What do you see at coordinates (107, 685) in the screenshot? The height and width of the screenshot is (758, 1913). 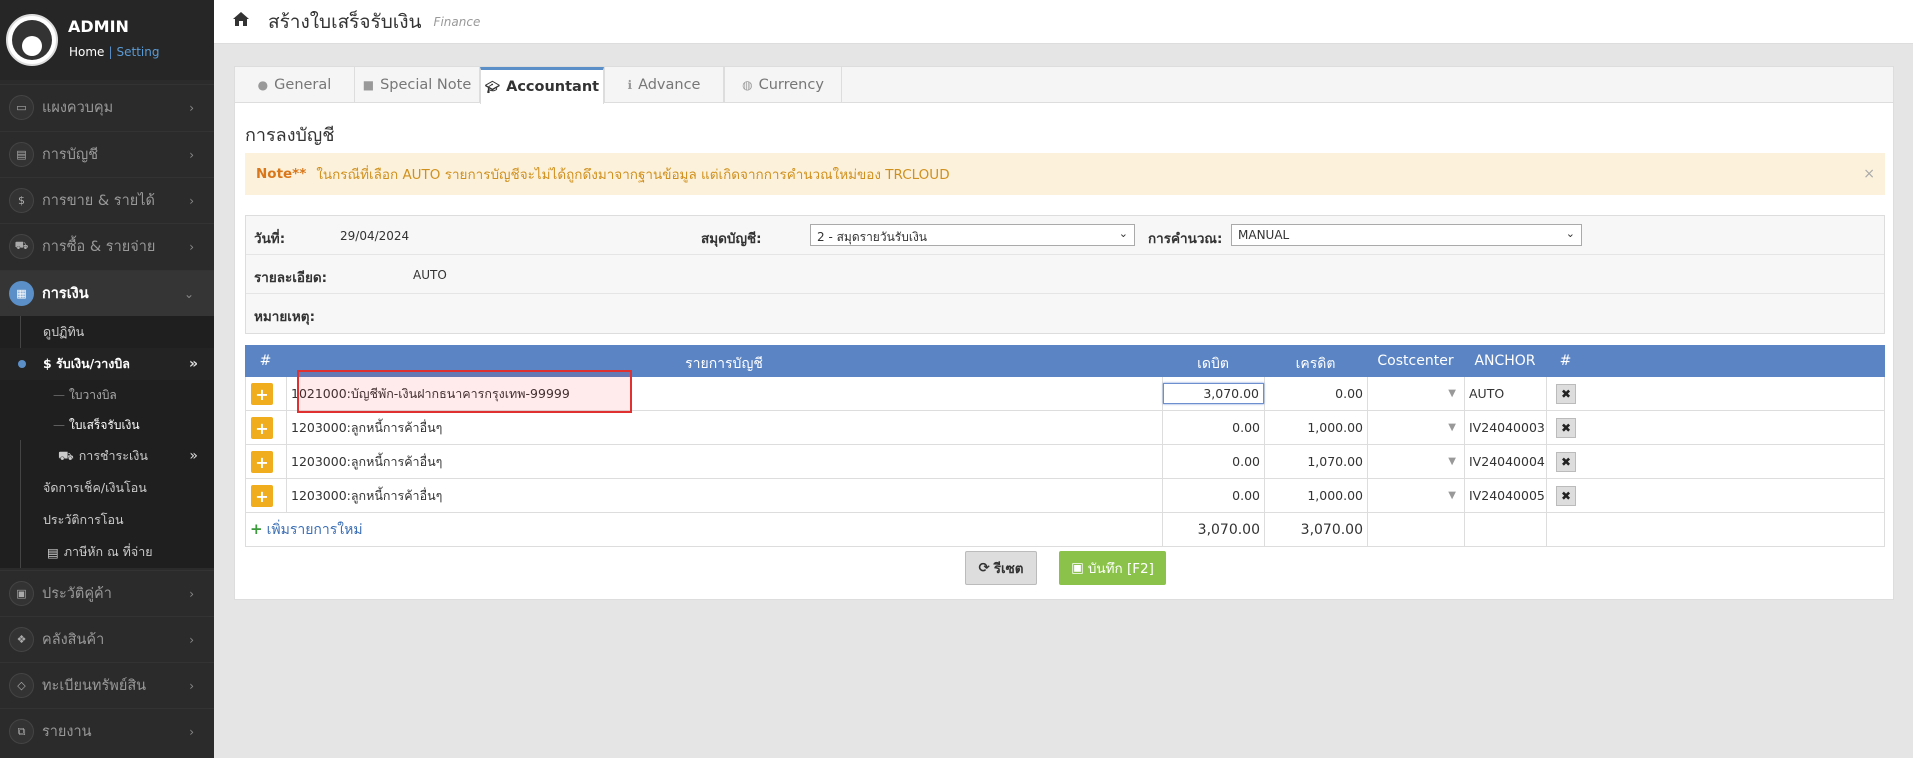 I see `menu-assets: ◇ ทะเบียนทรัพย์สิน ›` at bounding box center [107, 685].